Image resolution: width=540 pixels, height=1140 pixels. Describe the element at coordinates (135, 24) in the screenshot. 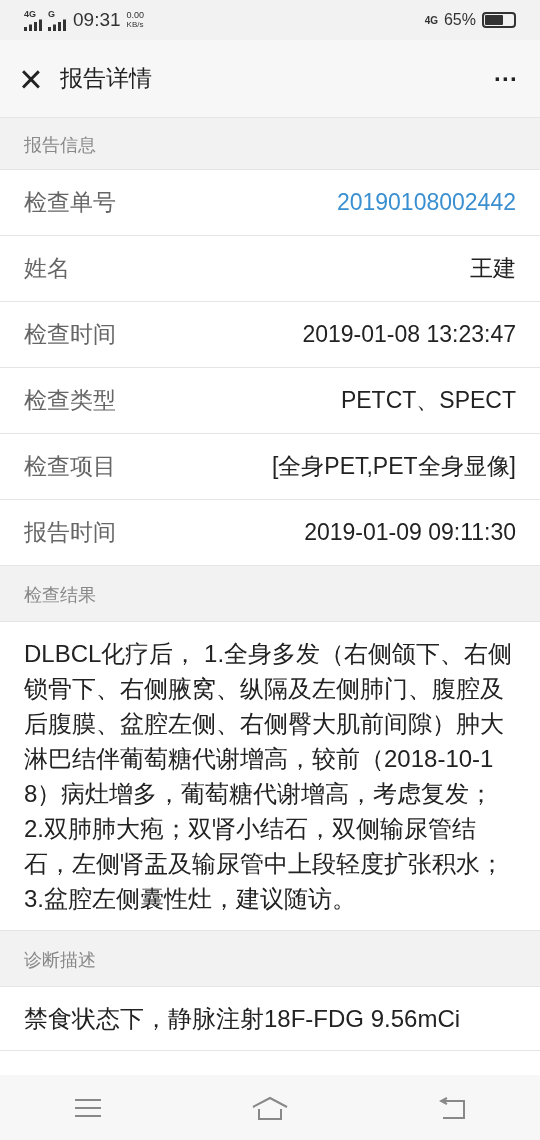

I see `speed-unit: KB/s` at that location.